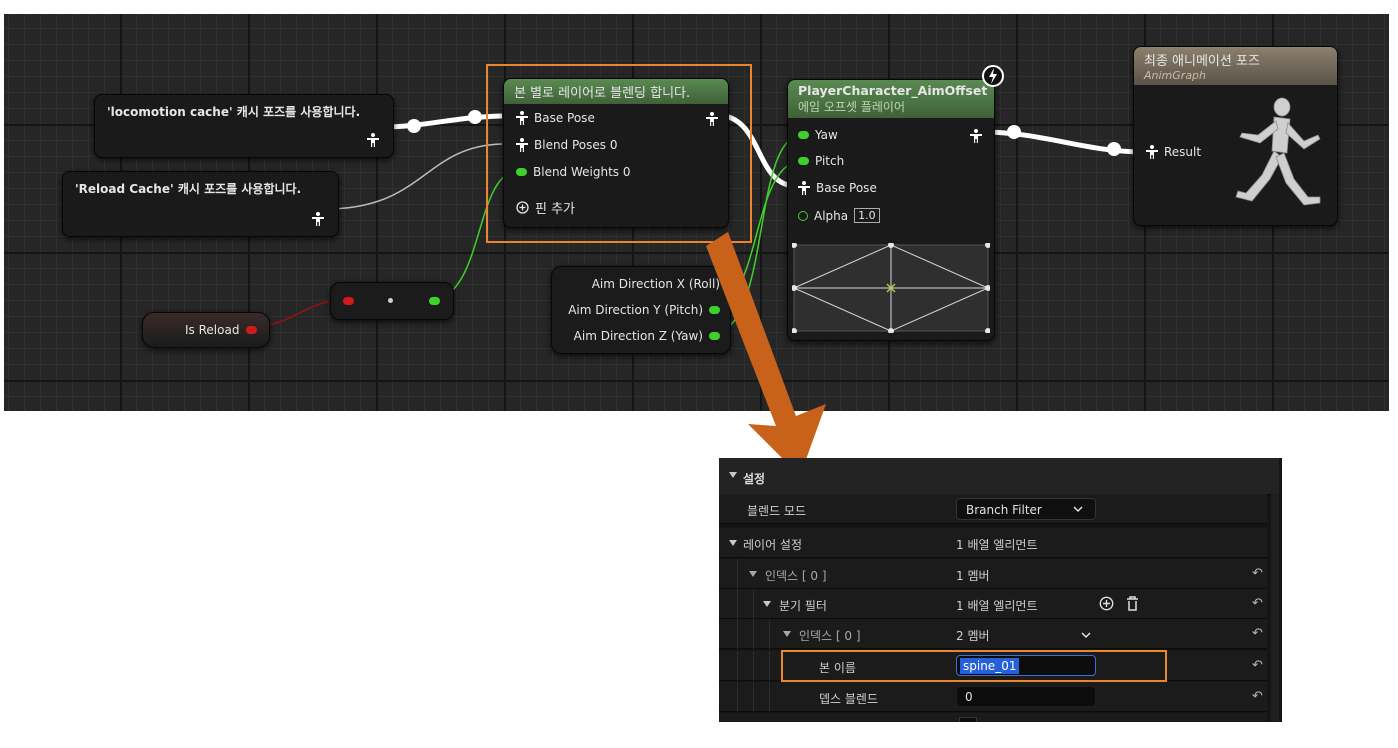 This screenshot has width=1398, height=748. Describe the element at coordinates (1173, 152) in the screenshot. I see `result-pin: Result` at that location.